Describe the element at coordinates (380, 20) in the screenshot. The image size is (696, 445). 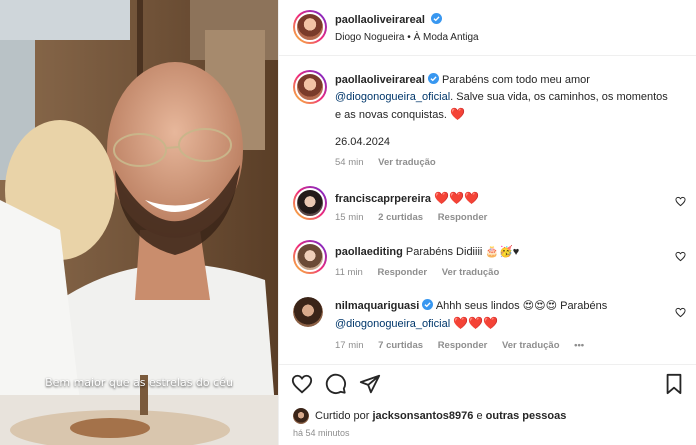
I see `author-username: paollaoliveirareal` at that location.